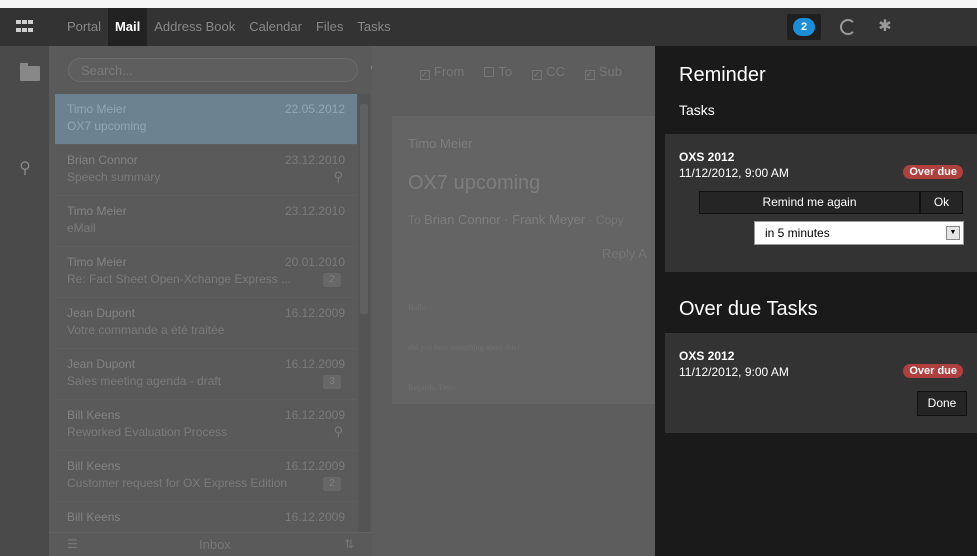  What do you see at coordinates (697, 110) in the screenshot?
I see `reminder-tasks-label: Tasks` at bounding box center [697, 110].